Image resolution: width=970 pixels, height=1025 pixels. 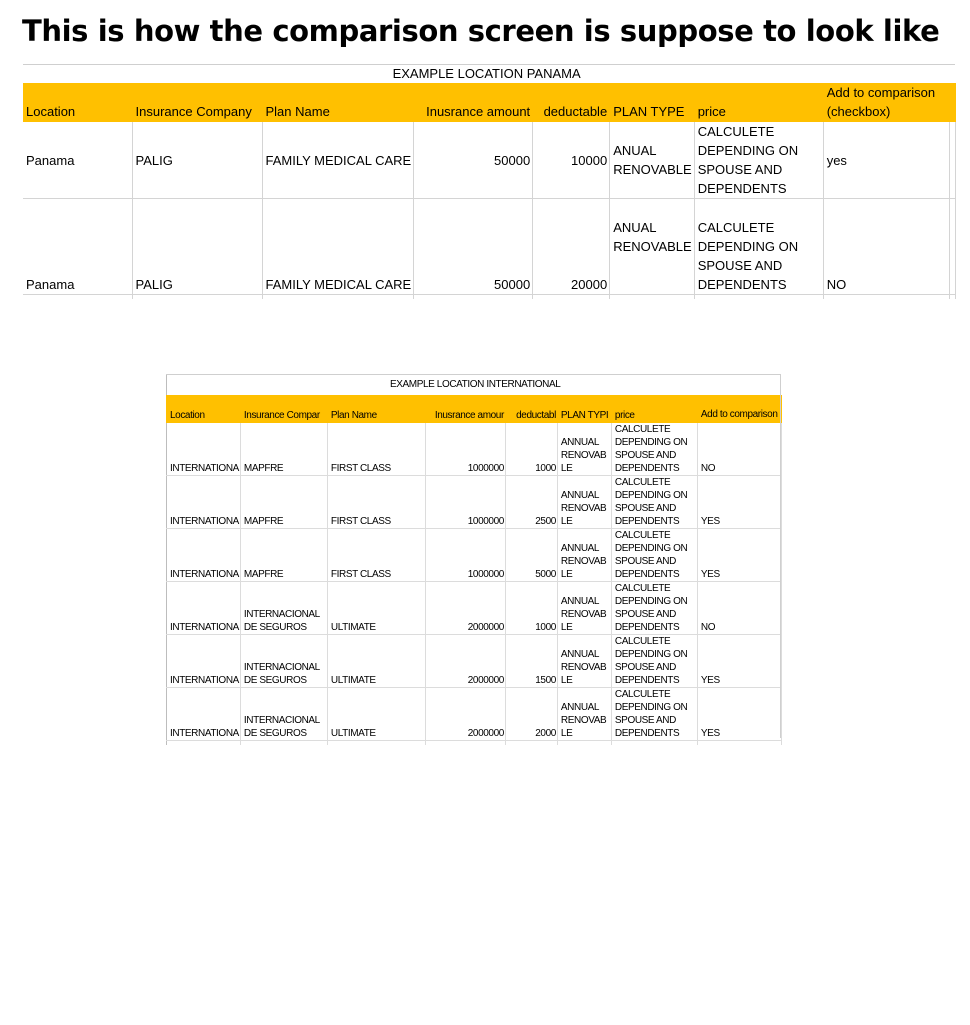 I want to click on header-insurance-company: Insurance Compar, so click(x=284, y=409).